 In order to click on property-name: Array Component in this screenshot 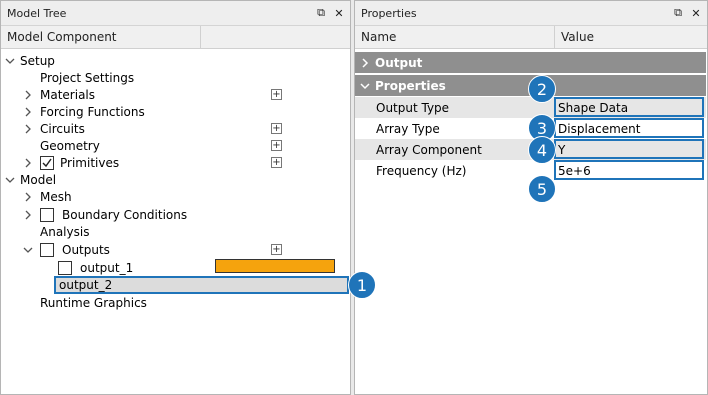, I will do `click(429, 149)`.